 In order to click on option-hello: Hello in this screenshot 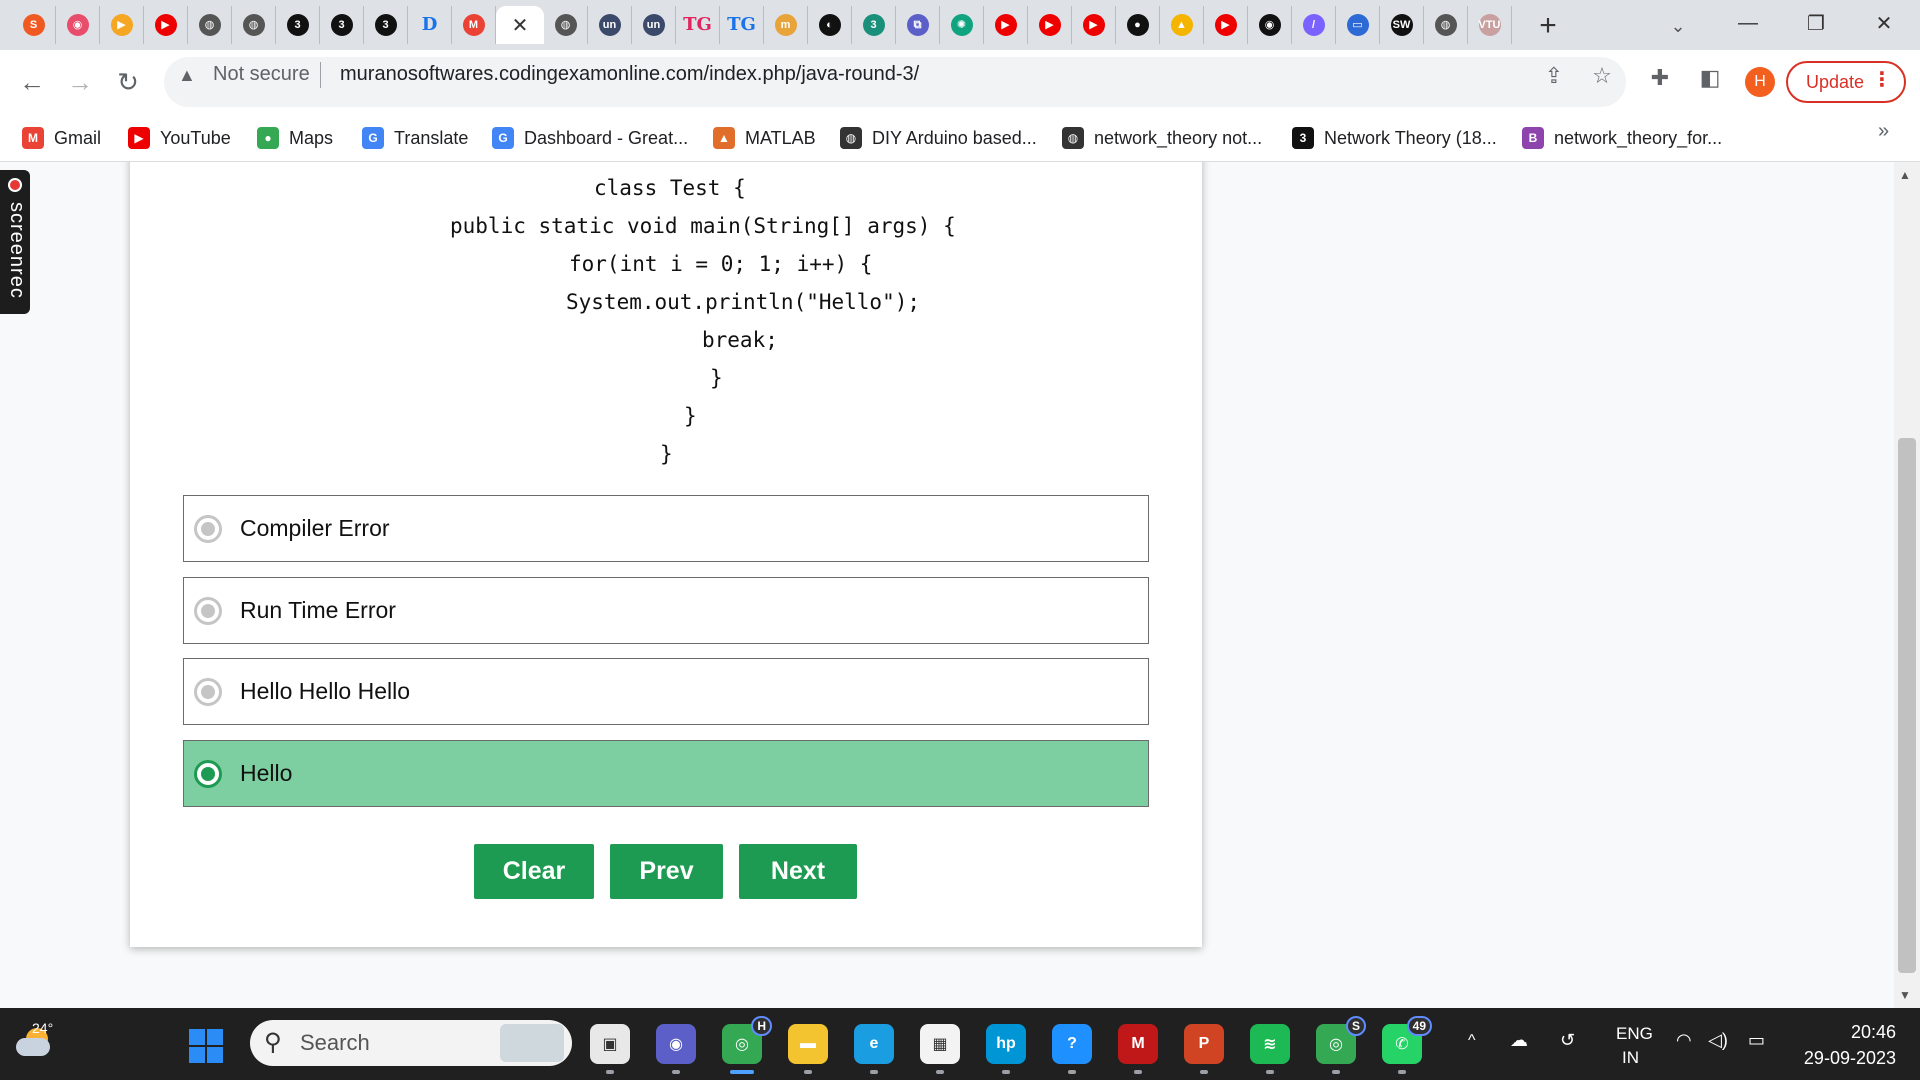, I will do `click(666, 773)`.